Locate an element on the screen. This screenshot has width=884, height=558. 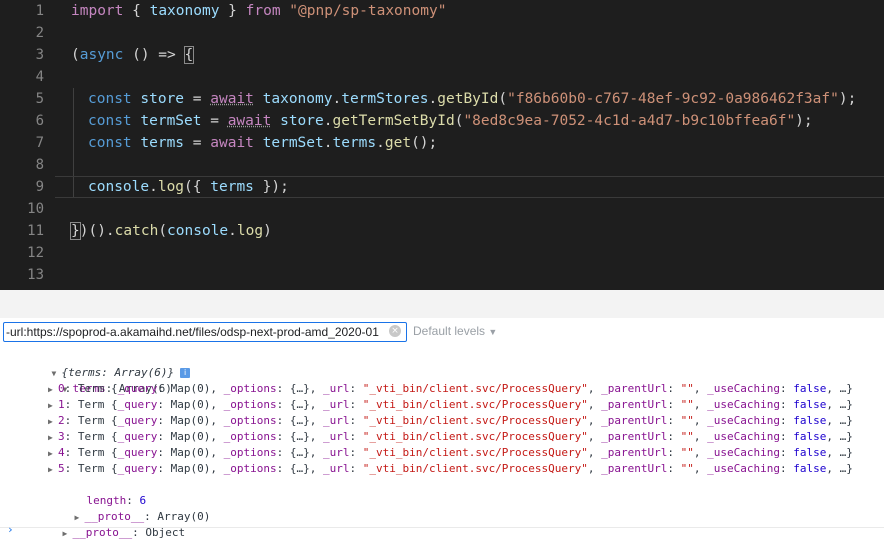
code-text: (async () => { is located at coordinates (133, 55).